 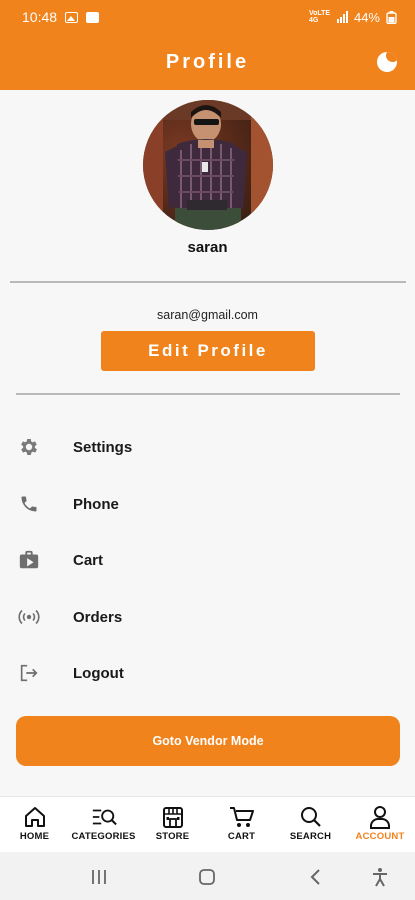 I want to click on gear-icon, so click(x=29, y=447).